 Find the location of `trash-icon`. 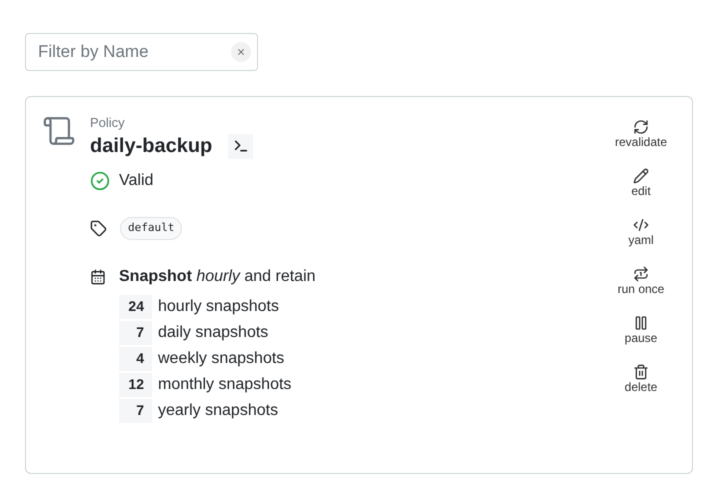

trash-icon is located at coordinates (640, 372).